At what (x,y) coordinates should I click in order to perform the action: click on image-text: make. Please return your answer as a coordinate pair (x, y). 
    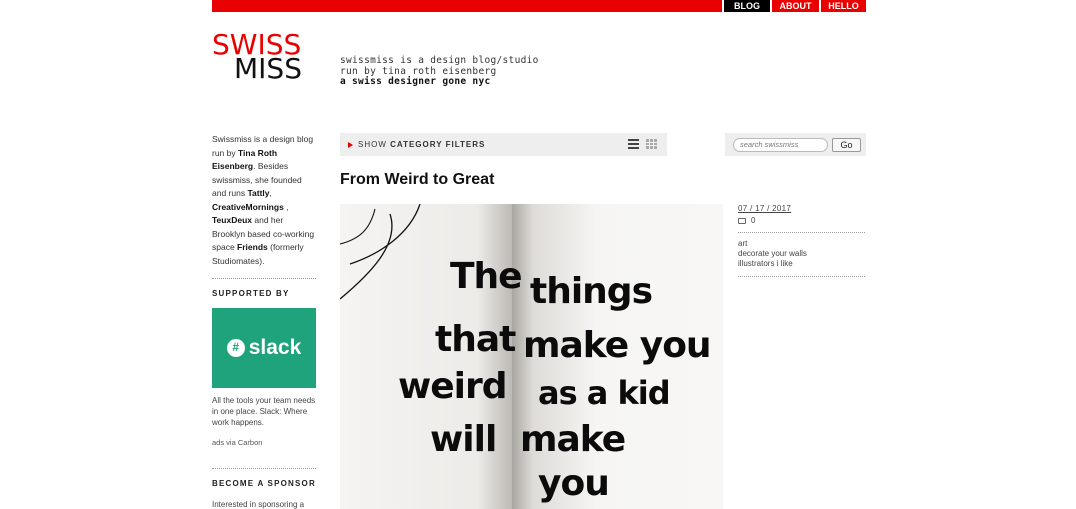
    Looking at the image, I should click on (573, 439).